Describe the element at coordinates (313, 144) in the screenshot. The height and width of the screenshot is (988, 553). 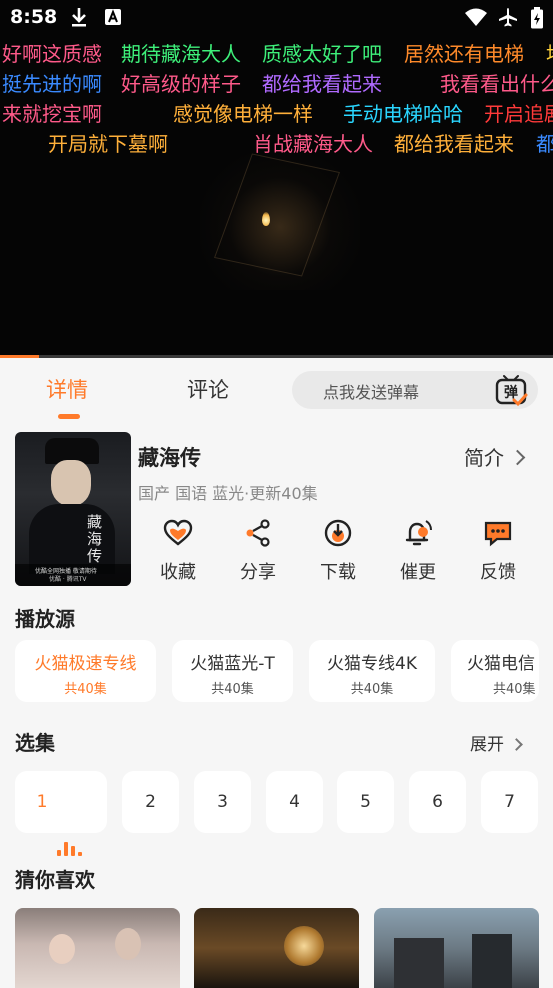
I see `danmaku-comment: 肖战藏海大人` at that location.